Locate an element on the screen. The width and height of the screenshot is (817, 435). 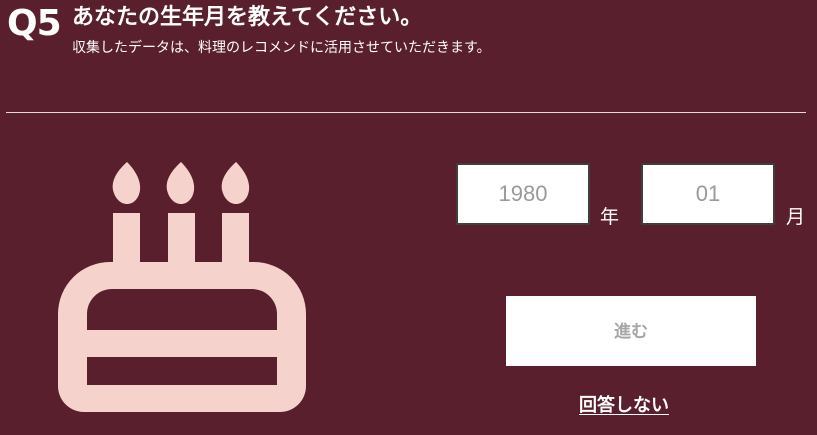
birth-year-input is located at coordinates (523, 194).